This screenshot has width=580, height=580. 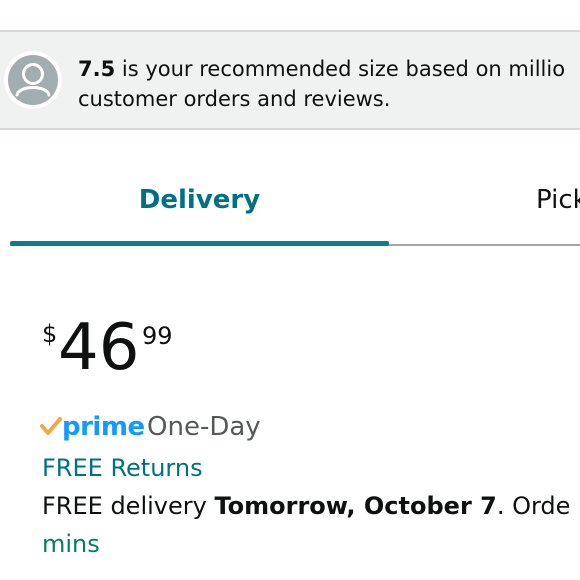 What do you see at coordinates (204, 427) in the screenshot?
I see `prime-speed-label: One-Day` at bounding box center [204, 427].